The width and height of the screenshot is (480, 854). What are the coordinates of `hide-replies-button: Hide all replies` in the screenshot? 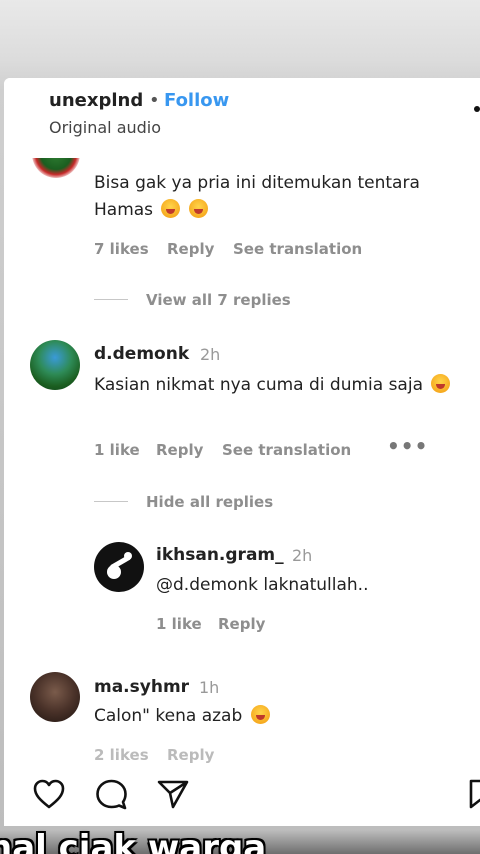 It's located at (209, 502).